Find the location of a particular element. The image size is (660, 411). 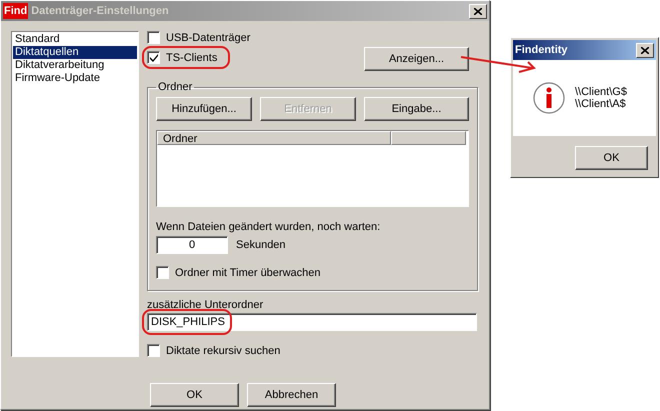

checkbox-label: Ordner mit Timer überwachen is located at coordinates (247, 272).